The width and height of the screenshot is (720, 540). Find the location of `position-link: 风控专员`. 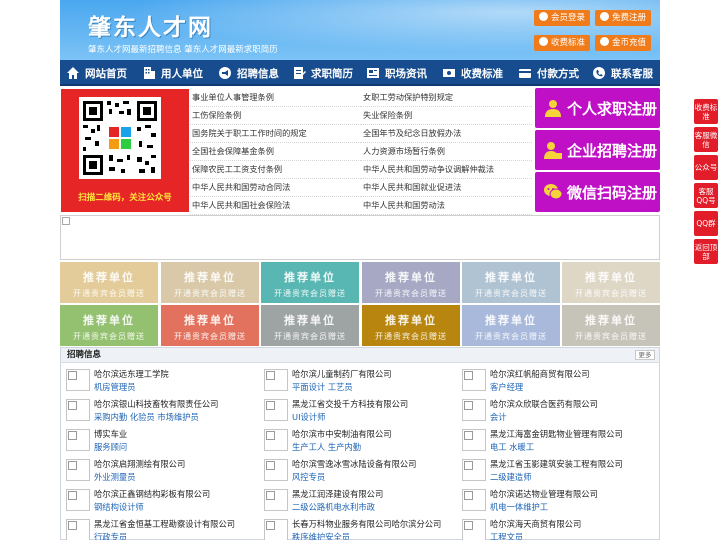

position-link: 风控专员 is located at coordinates (308, 477).